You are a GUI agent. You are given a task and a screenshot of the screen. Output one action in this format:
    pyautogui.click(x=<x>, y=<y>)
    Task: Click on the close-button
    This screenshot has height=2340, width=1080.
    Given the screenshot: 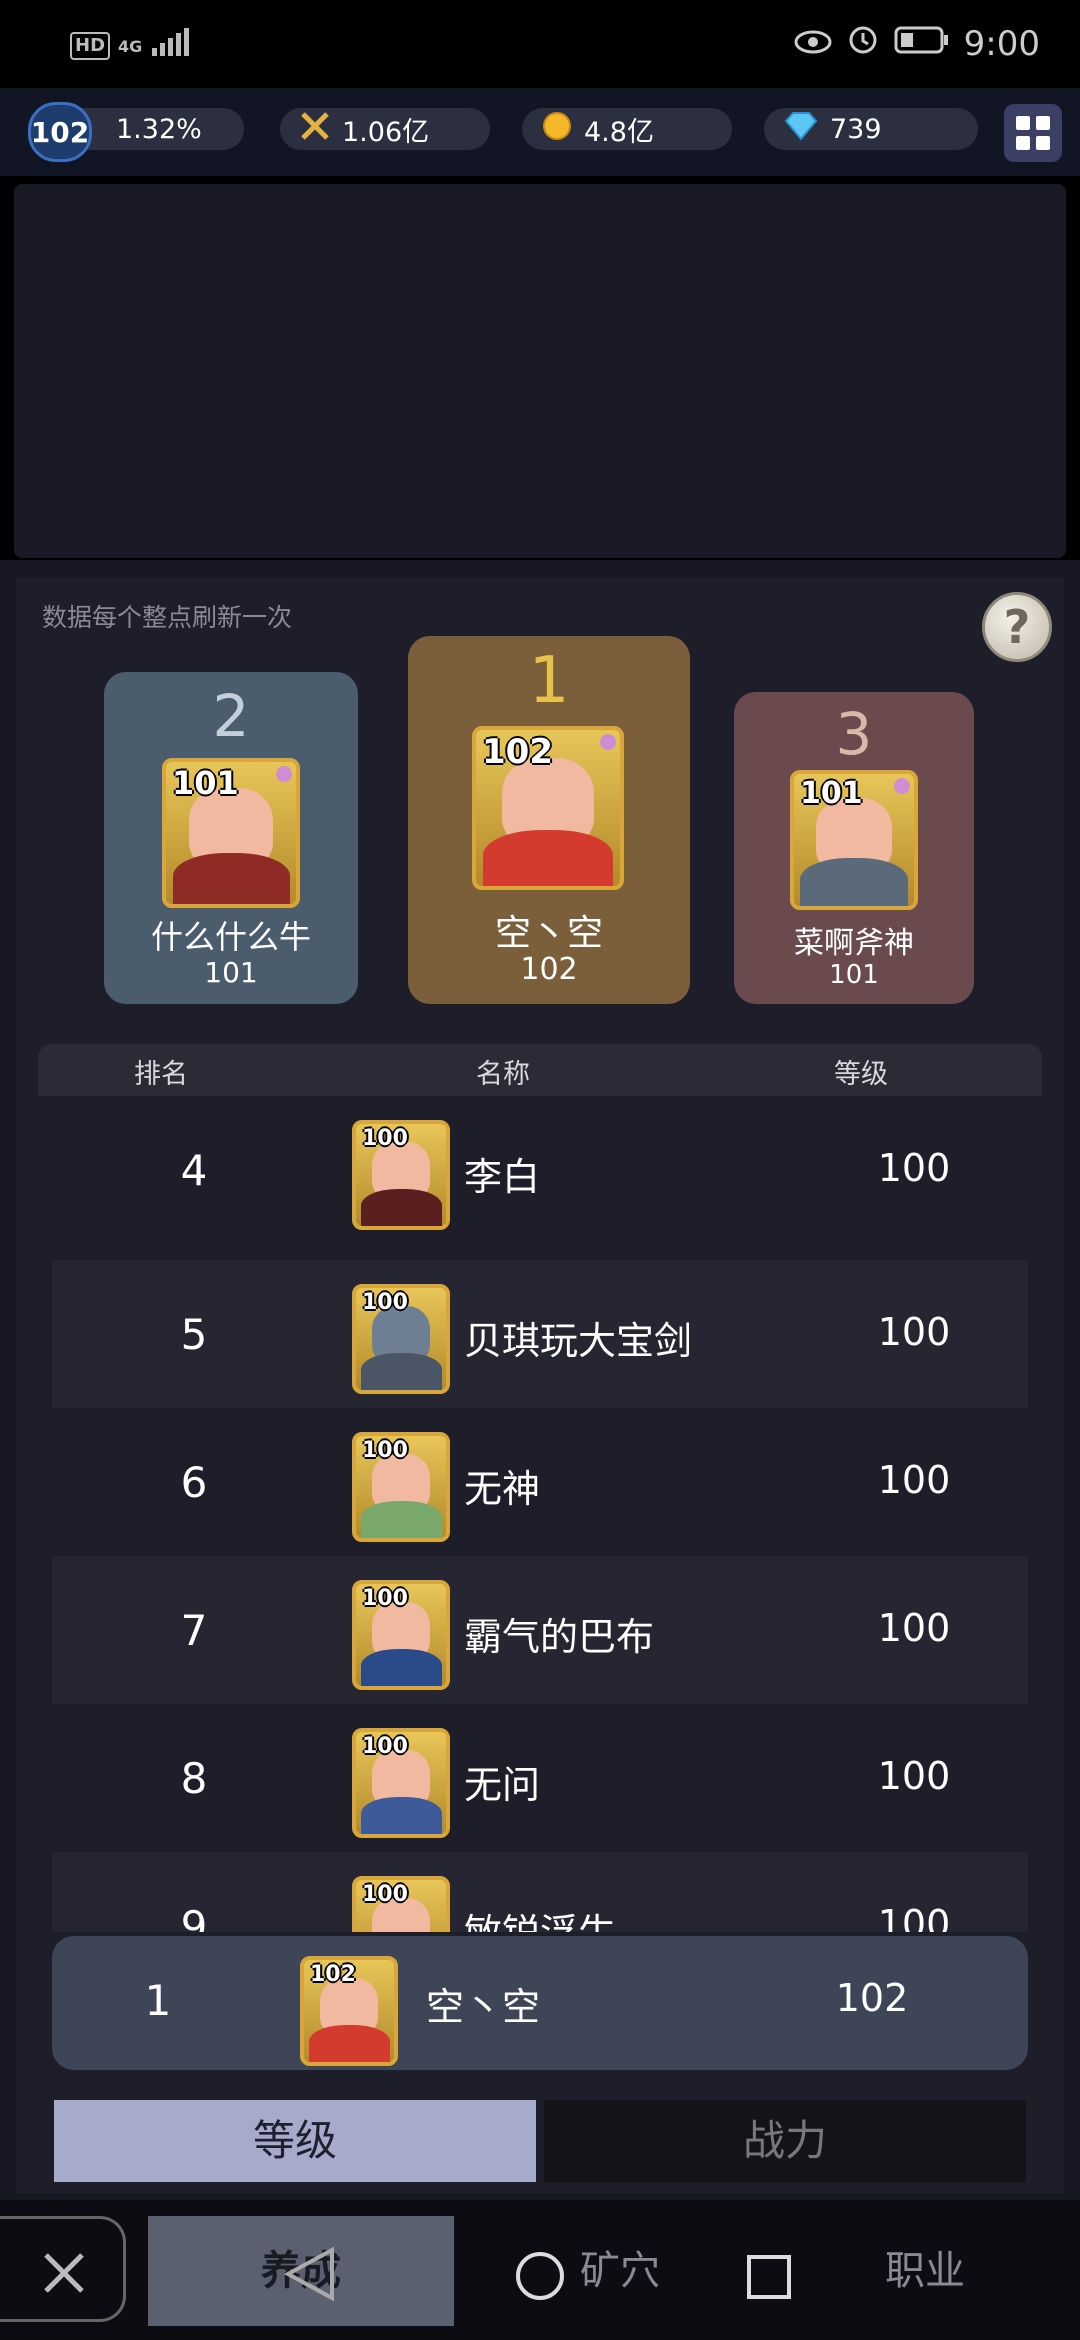 What is the action you would take?
    pyautogui.click(x=63, y=2269)
    